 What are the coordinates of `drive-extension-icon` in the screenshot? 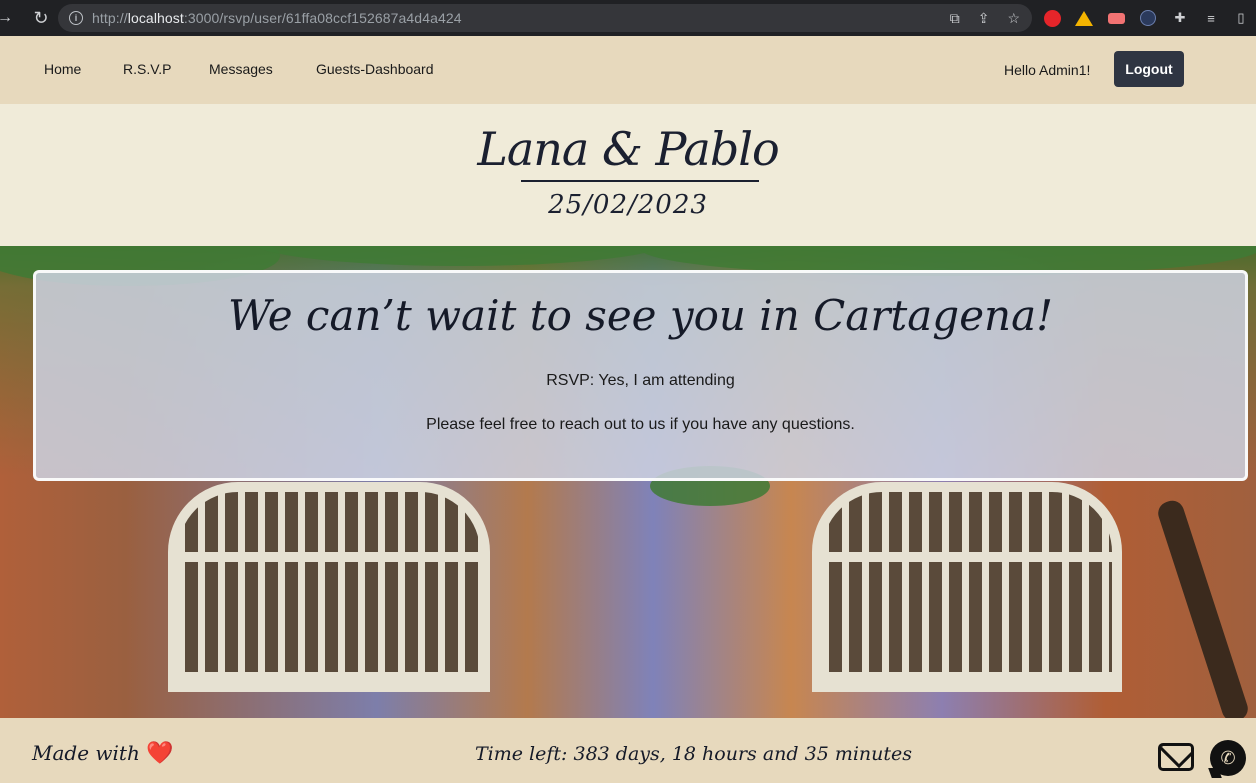 It's located at (1084, 18).